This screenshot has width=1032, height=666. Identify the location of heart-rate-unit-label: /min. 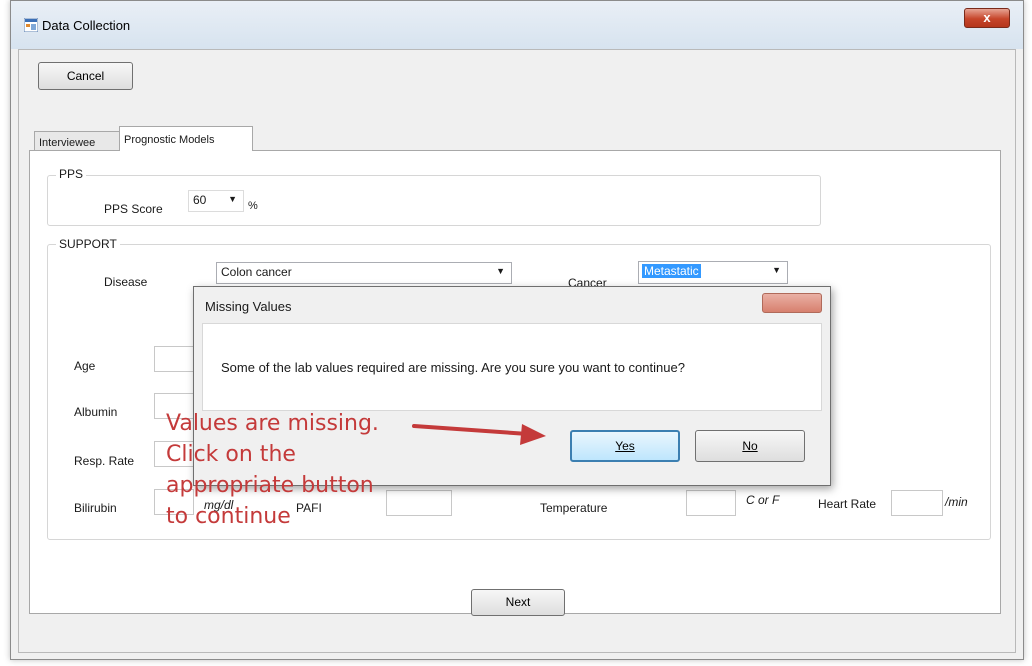
(956, 502).